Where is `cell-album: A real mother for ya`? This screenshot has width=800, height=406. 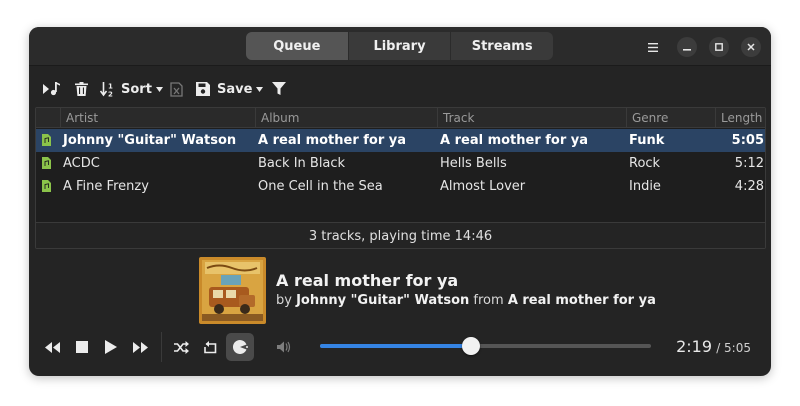
cell-album: A real mother for ya is located at coordinates (332, 140).